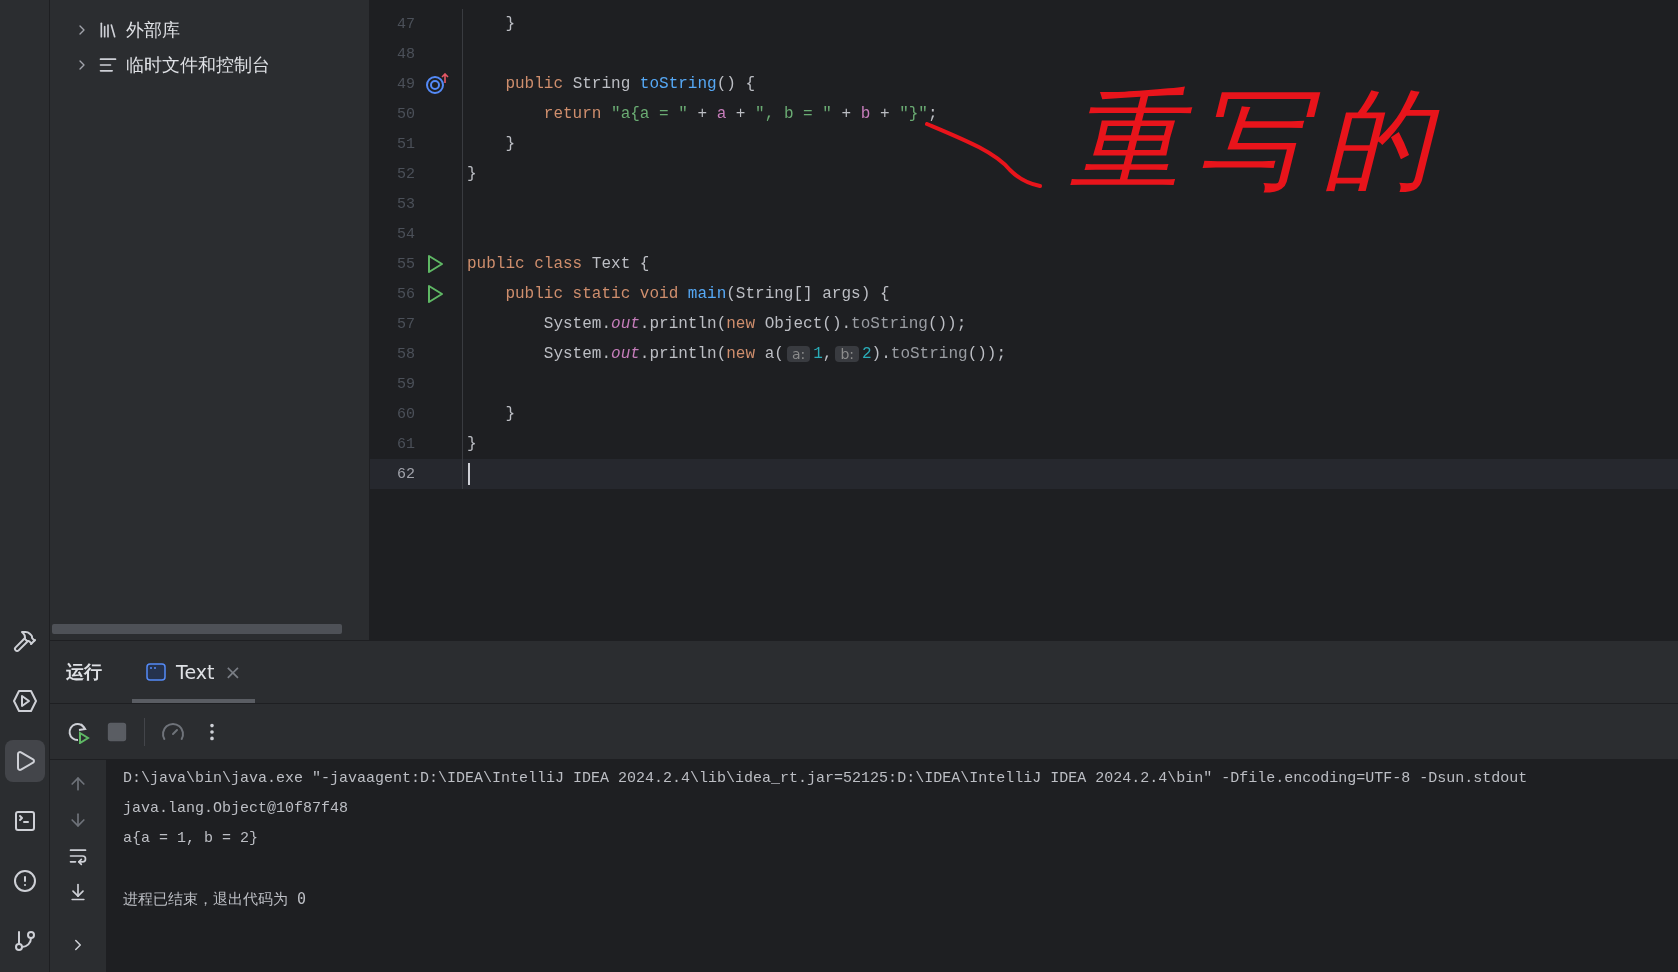 The height and width of the screenshot is (972, 1678). What do you see at coordinates (881, 354) in the screenshot?
I see `code-token: ).` at bounding box center [881, 354].